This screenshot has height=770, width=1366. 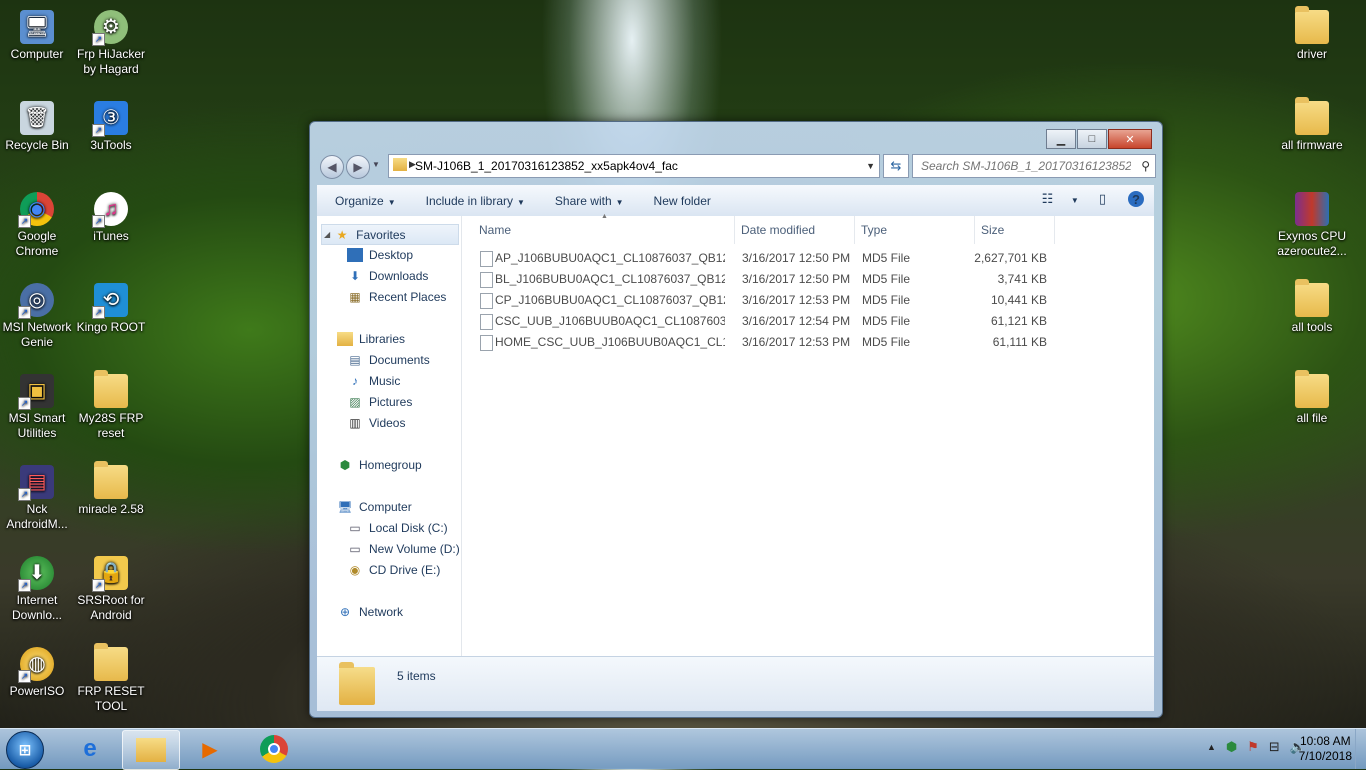 What do you see at coordinates (475, 201) in the screenshot?
I see `include-in-library-button: Include in library ▼` at bounding box center [475, 201].